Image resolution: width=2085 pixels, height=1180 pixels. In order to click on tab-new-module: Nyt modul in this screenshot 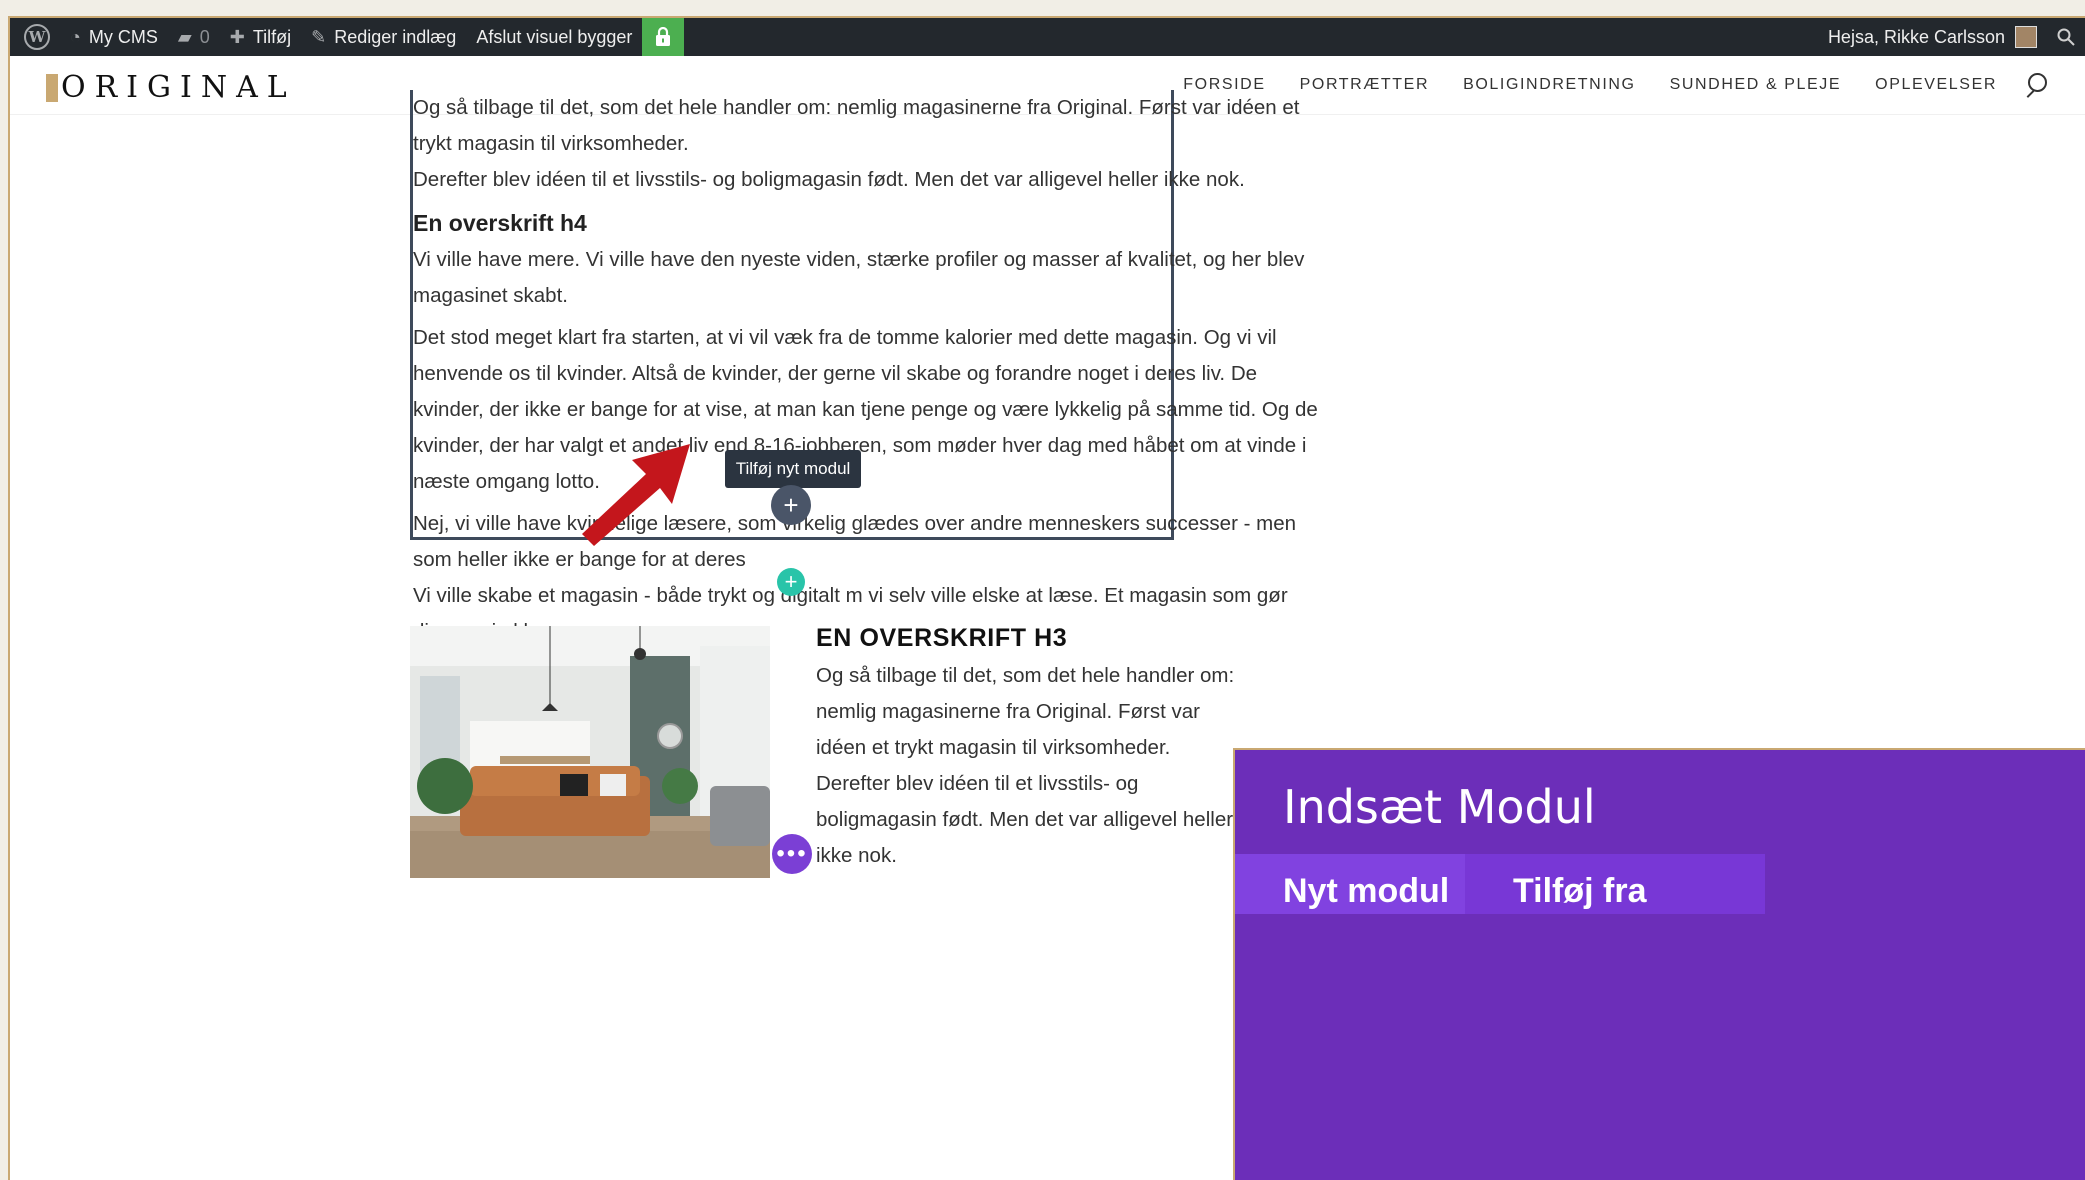, I will do `click(1350, 884)`.